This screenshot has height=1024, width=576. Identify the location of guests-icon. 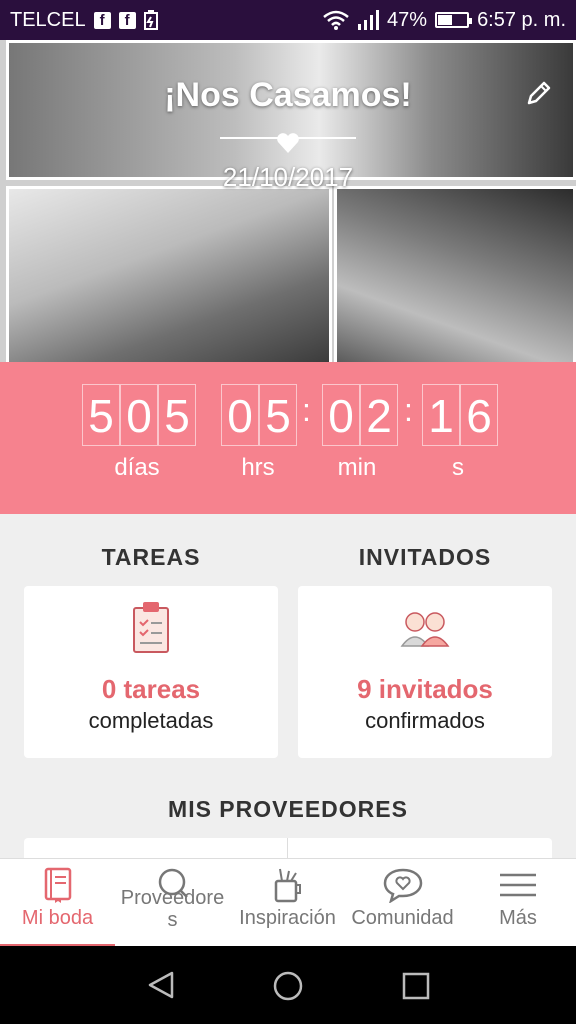
(425, 629).